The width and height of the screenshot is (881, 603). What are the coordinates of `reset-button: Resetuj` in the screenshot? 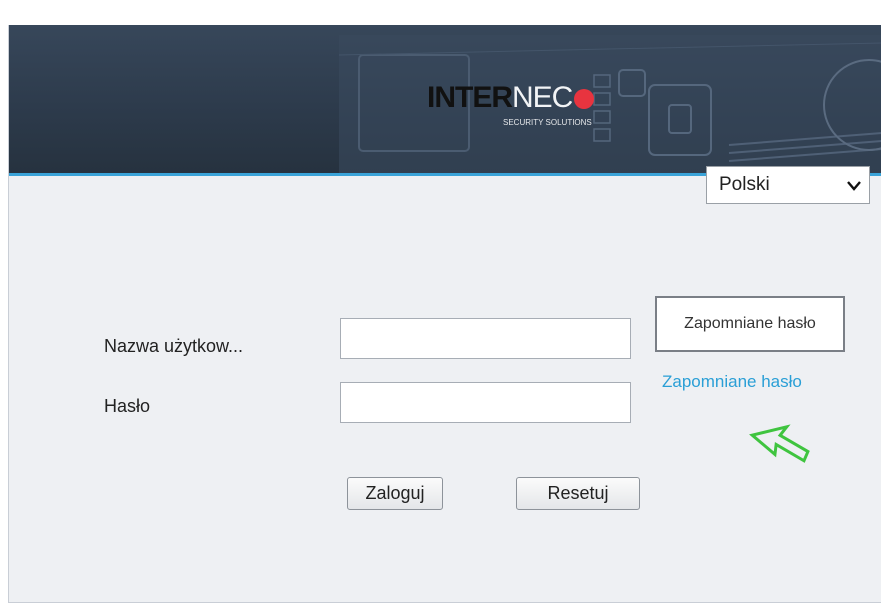 It's located at (578, 493).